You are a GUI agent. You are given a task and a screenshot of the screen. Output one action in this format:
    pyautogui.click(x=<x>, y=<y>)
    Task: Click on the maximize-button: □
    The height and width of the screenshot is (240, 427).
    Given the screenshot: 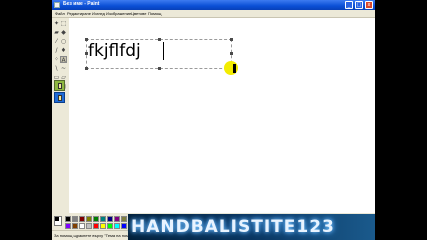 What is the action you would take?
    pyautogui.click(x=359, y=5)
    